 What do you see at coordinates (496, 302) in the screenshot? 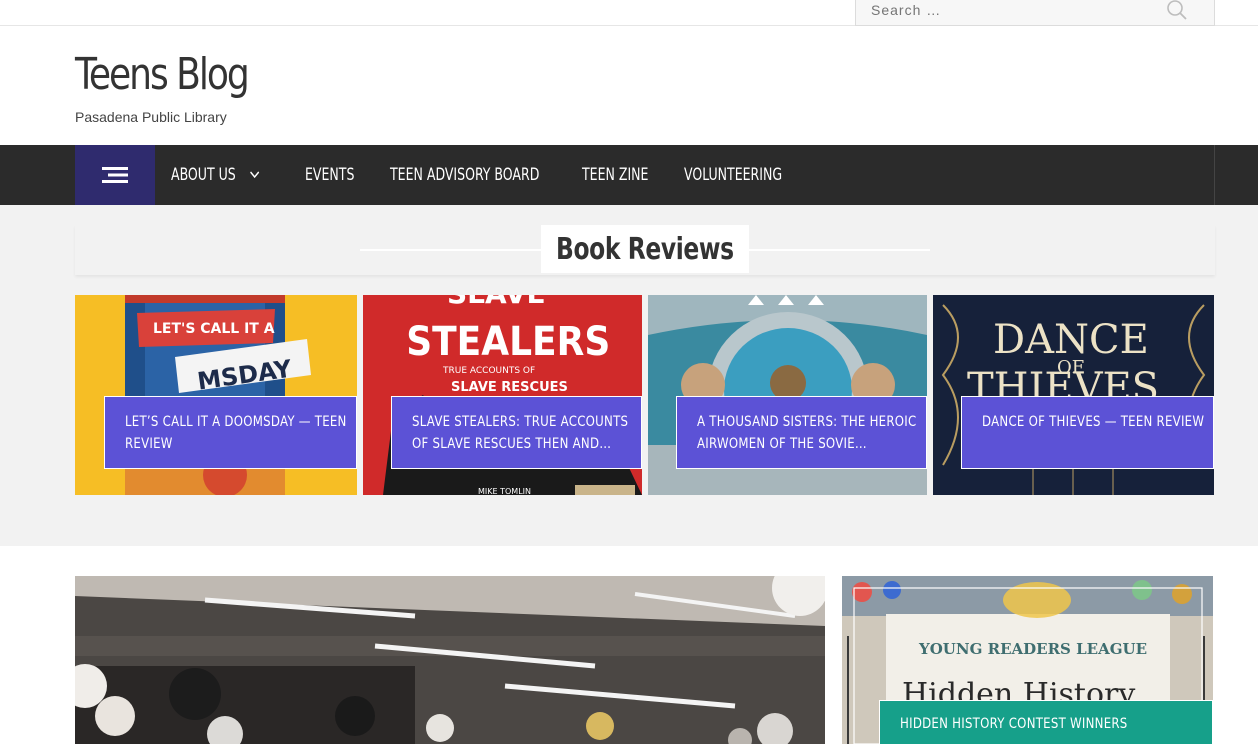
I see `cover-text: SLAVE` at bounding box center [496, 302].